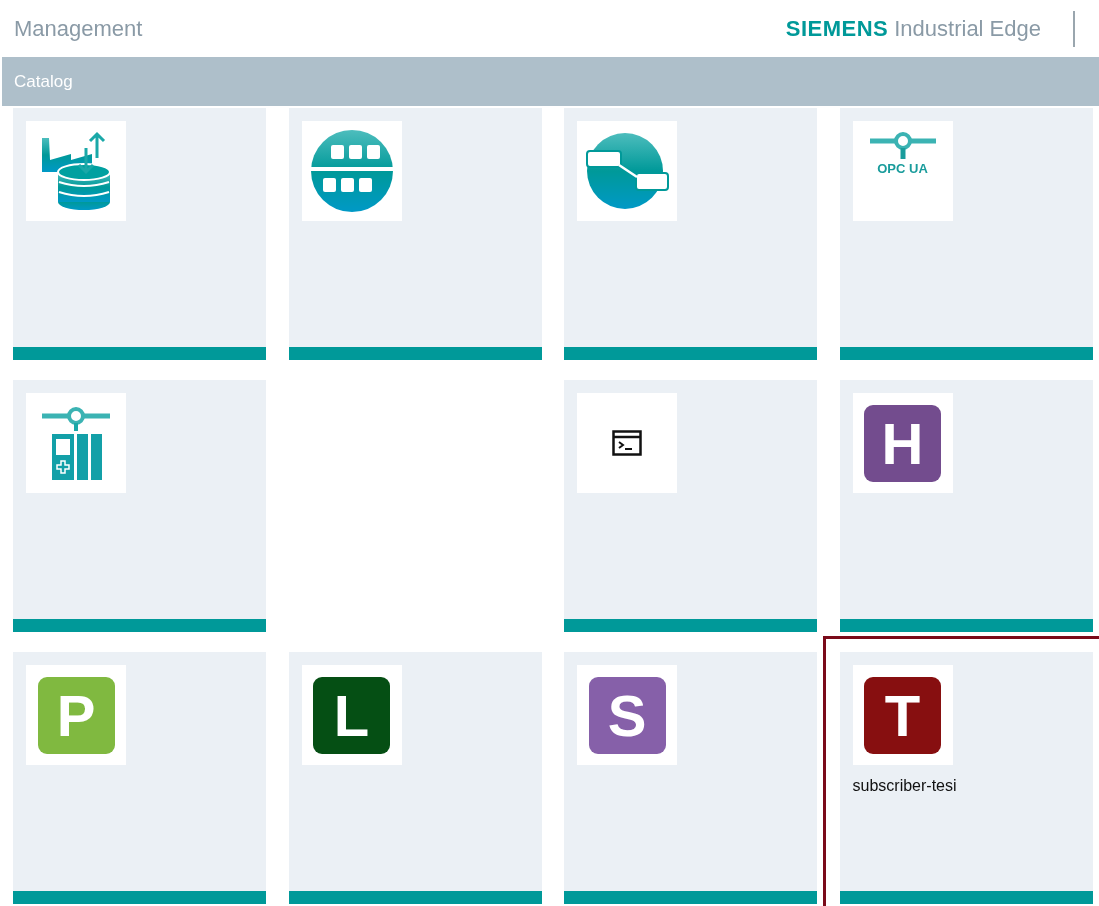 The width and height of the screenshot is (1099, 906). I want to click on device-connector-icon, so click(76, 443).